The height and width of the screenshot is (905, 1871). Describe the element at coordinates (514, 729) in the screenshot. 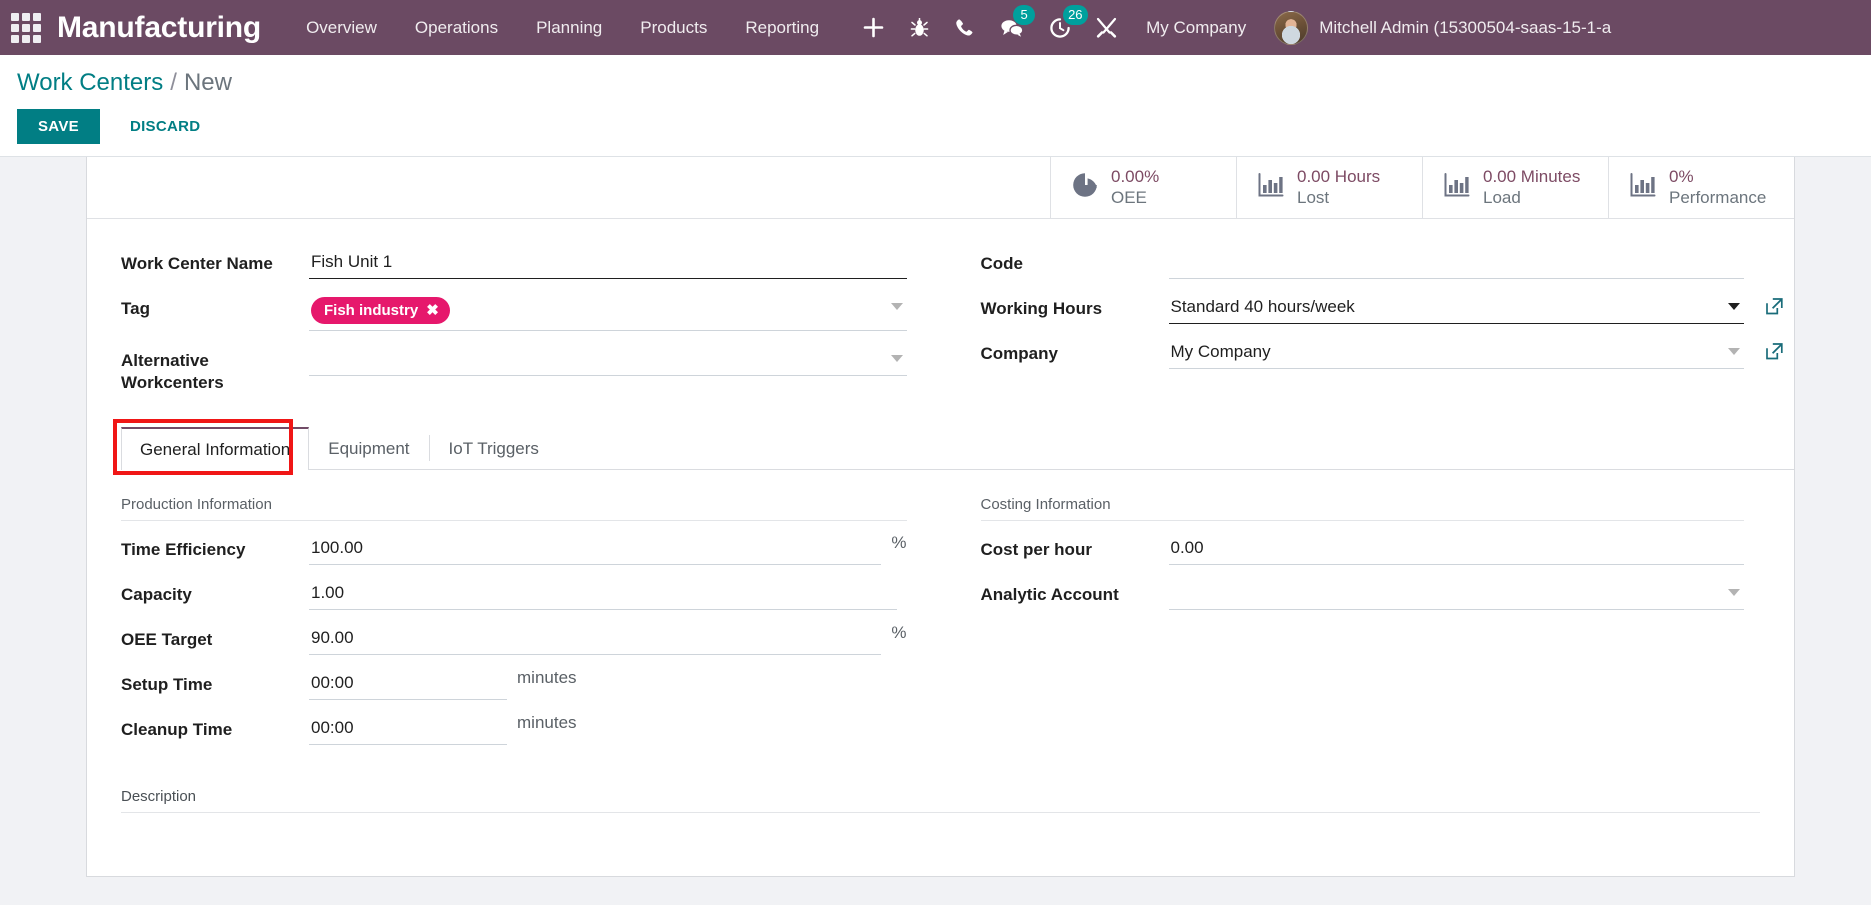

I see `field-row-cleanup-time: Cleanup Time 00:00 minutes` at that location.